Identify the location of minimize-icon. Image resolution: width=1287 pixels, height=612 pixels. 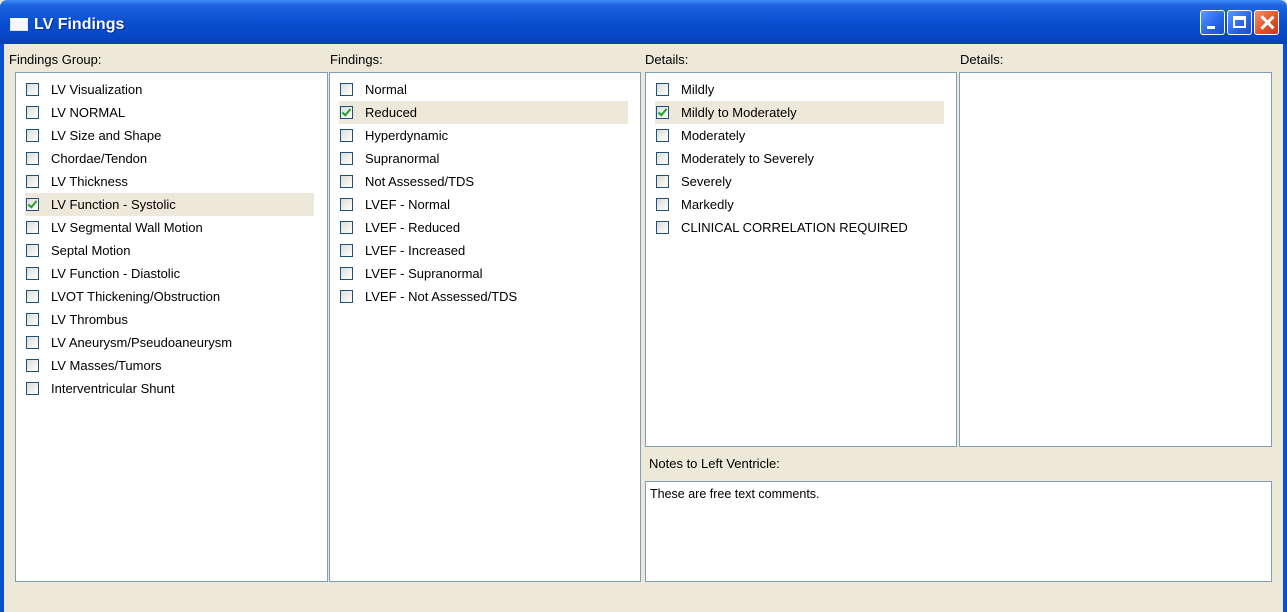
(1212, 22).